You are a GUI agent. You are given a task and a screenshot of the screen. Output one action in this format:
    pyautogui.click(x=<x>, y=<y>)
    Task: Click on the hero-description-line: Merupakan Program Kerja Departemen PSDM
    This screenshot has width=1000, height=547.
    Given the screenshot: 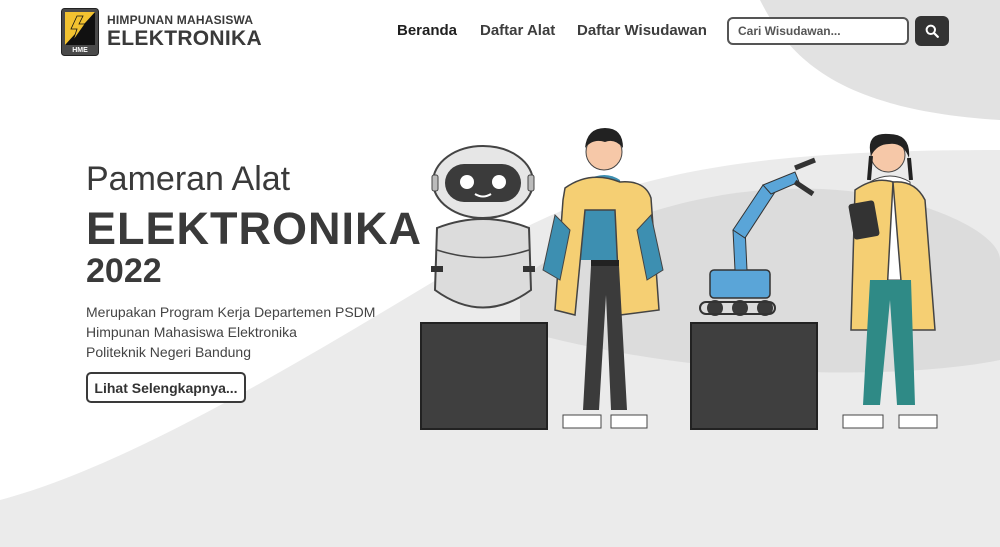 What is the action you would take?
    pyautogui.click(x=231, y=312)
    